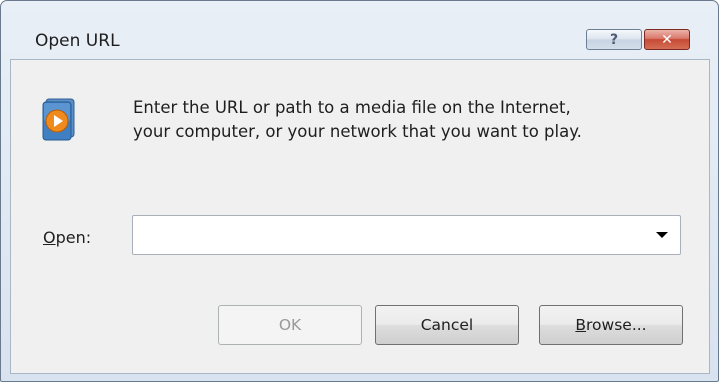 The image size is (719, 382). What do you see at coordinates (662, 235) in the screenshot?
I see `dropdown-arrow-icon` at bounding box center [662, 235].